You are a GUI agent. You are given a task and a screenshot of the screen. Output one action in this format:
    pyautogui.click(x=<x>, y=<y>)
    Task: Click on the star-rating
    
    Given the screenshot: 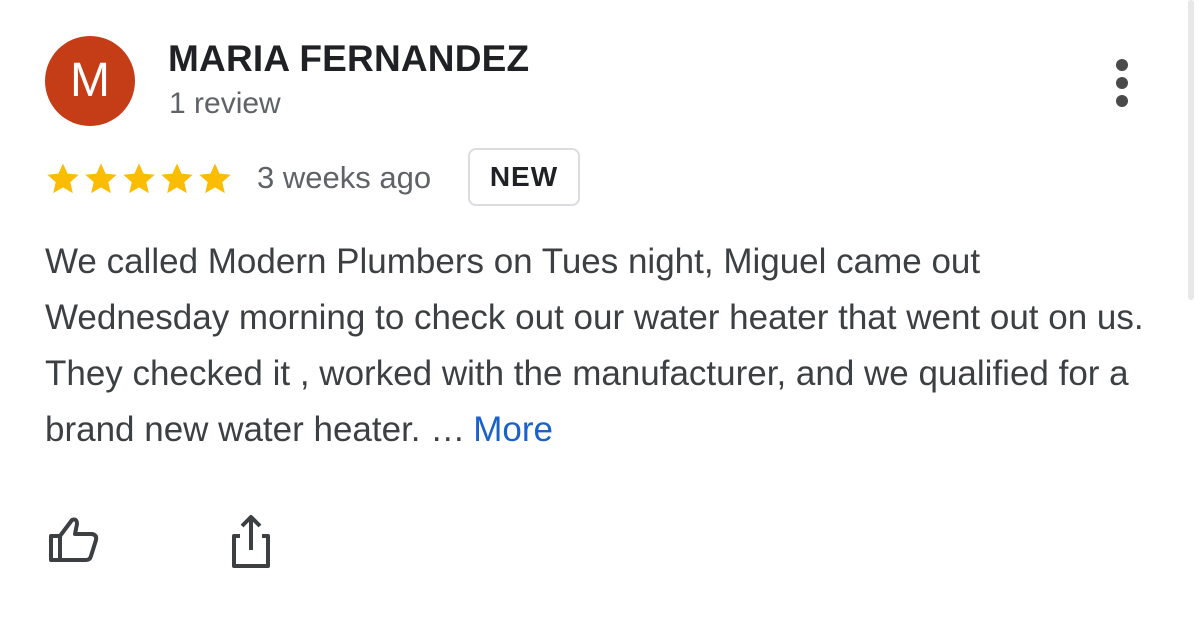 What is the action you would take?
    pyautogui.click(x=139, y=180)
    